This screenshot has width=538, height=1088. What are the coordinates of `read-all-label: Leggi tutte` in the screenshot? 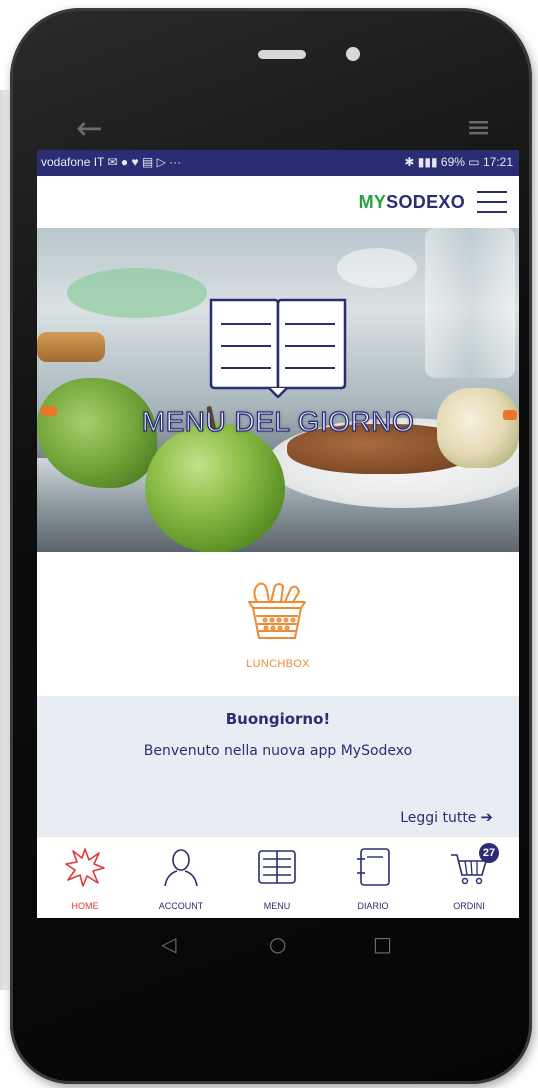 It's located at (438, 818).